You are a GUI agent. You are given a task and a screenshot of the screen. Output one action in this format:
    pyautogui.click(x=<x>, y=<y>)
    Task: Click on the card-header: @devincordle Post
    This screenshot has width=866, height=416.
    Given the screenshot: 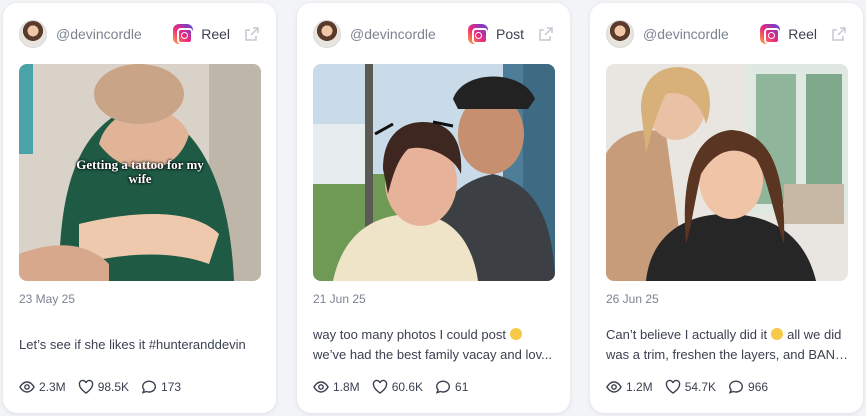 What is the action you would take?
    pyautogui.click(x=433, y=34)
    